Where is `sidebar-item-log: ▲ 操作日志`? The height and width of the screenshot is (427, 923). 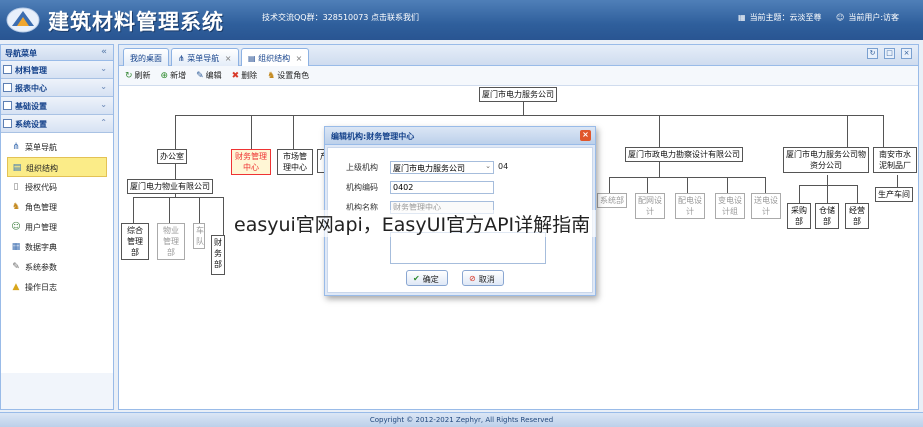
sidebar-item-log: ▲ 操作日志 is located at coordinates (57, 287).